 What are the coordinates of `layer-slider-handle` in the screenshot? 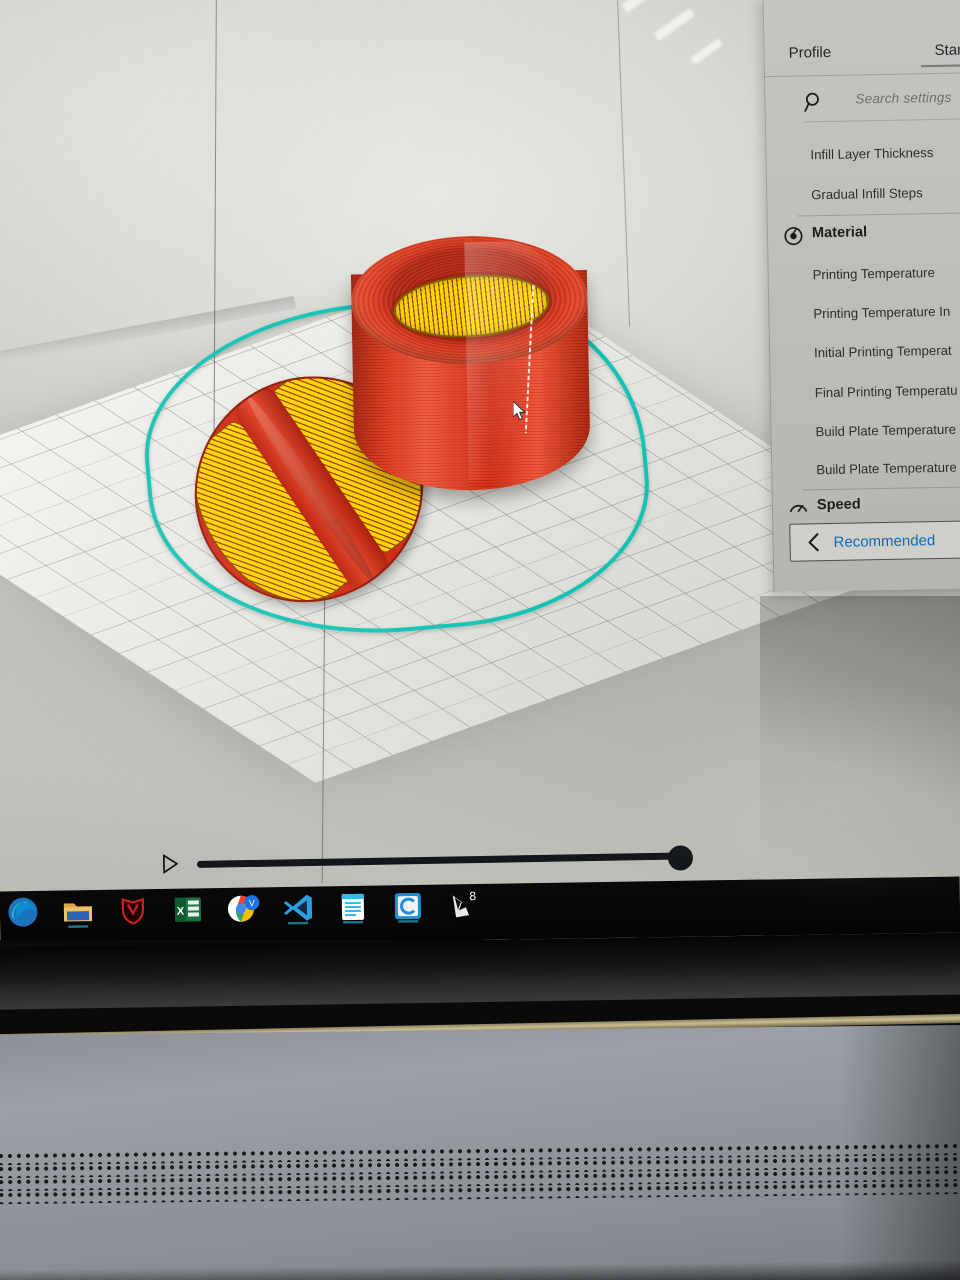 It's located at (680, 858).